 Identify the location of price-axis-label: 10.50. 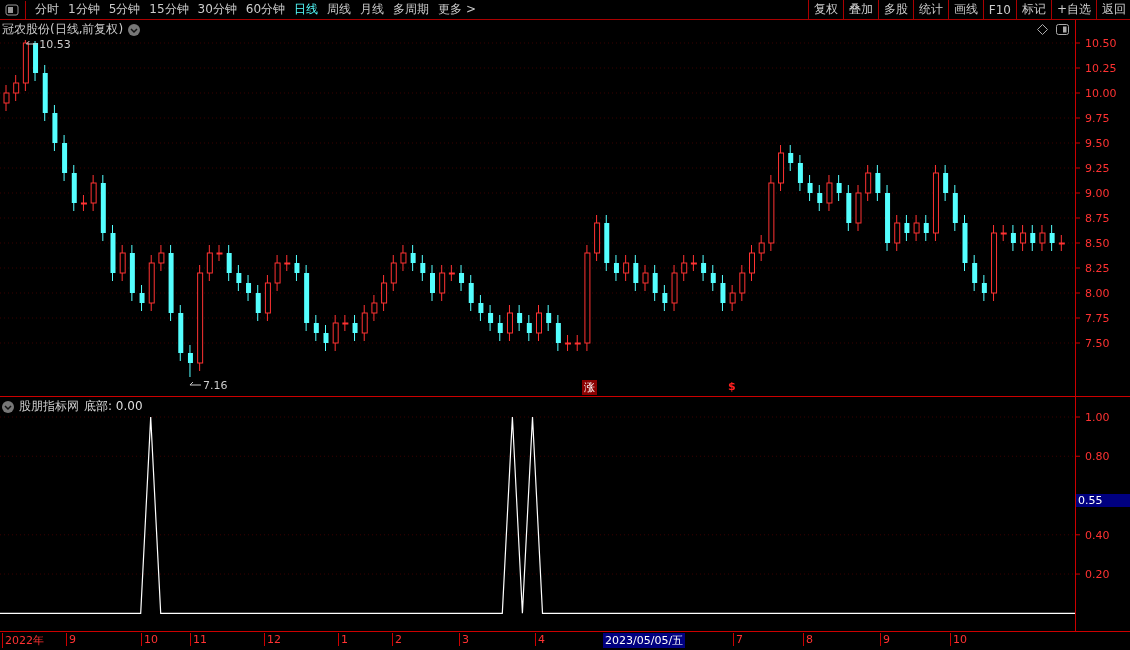
(1101, 43).